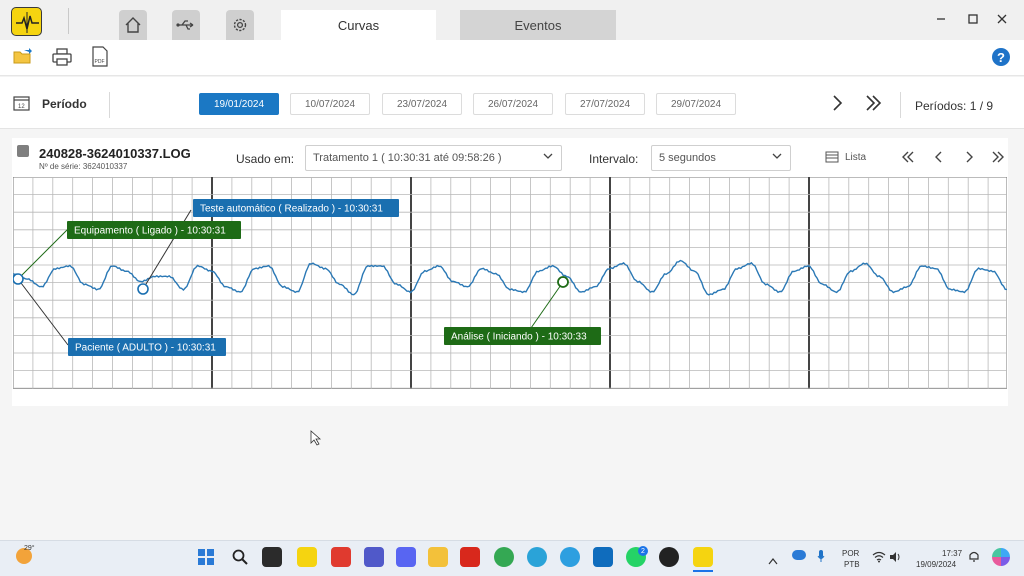  I want to click on annotation-paciente-text: Paciente ( ADULTO ) - 10:30:31, so click(145, 348).